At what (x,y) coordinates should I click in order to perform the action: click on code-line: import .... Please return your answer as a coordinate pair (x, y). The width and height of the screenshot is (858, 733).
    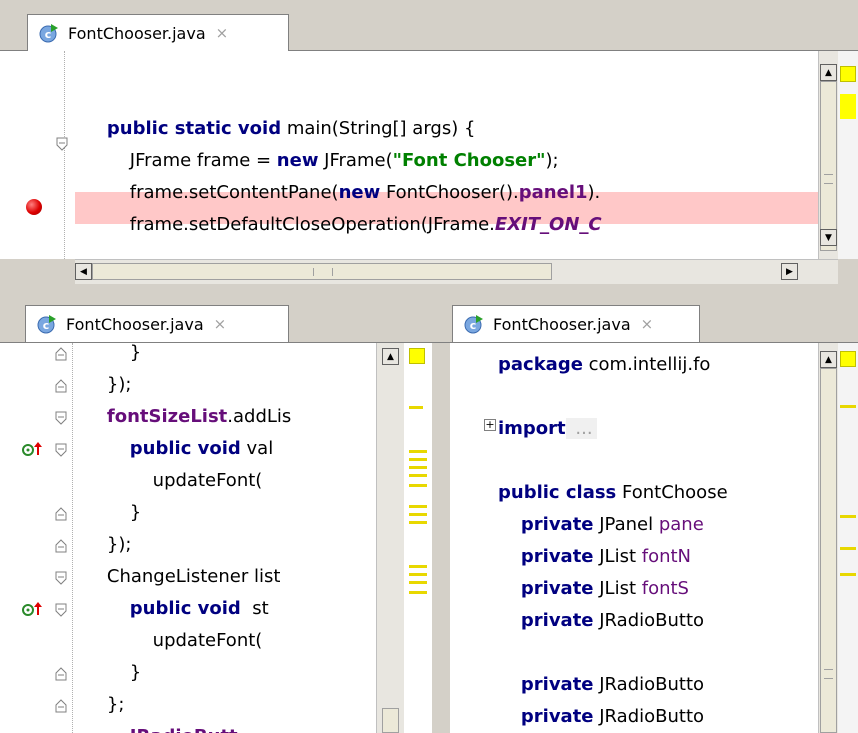
    Looking at the image, I should click on (658, 429).